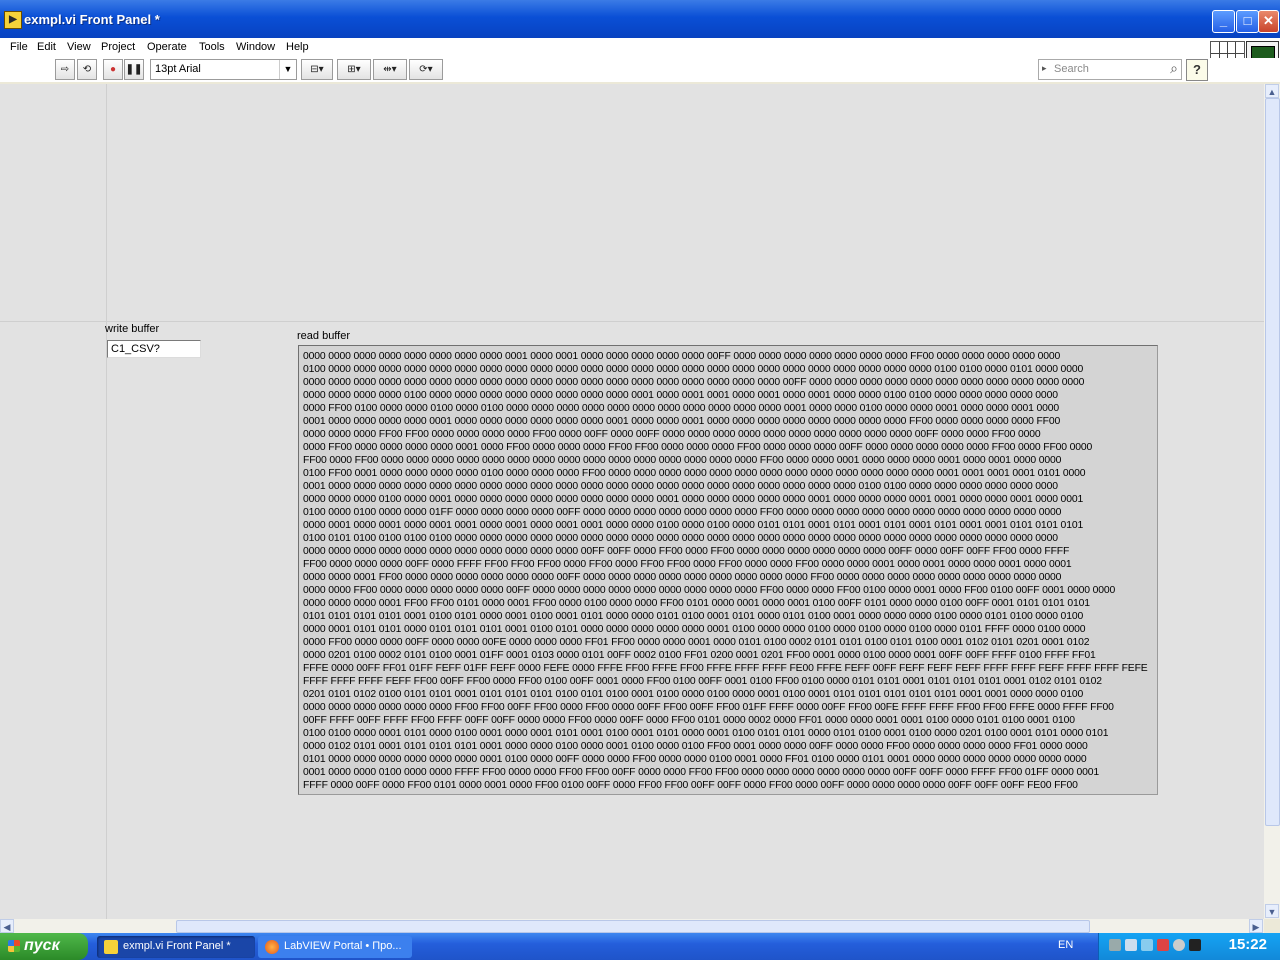 Image resolution: width=1280 pixels, height=960 pixels. Describe the element at coordinates (1272, 91) in the screenshot. I see `scroll-up-icon: ▲` at that location.